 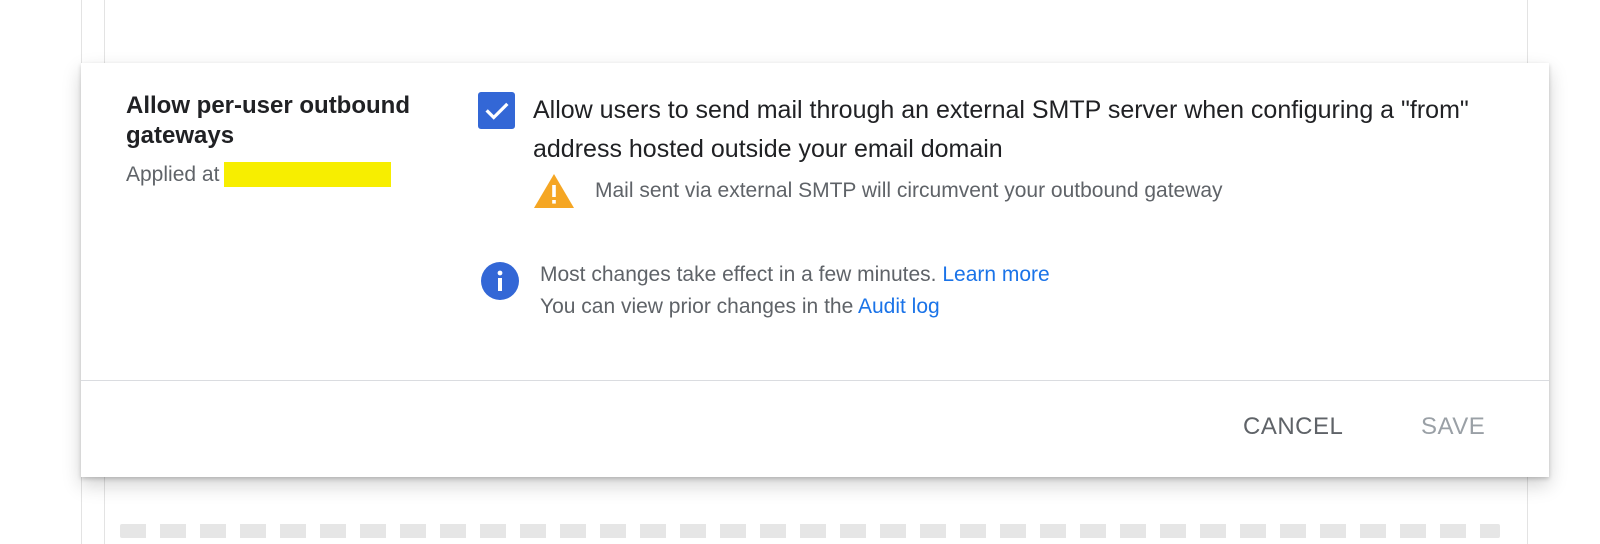 I want to click on applied-at-label: Applied at, so click(x=173, y=174).